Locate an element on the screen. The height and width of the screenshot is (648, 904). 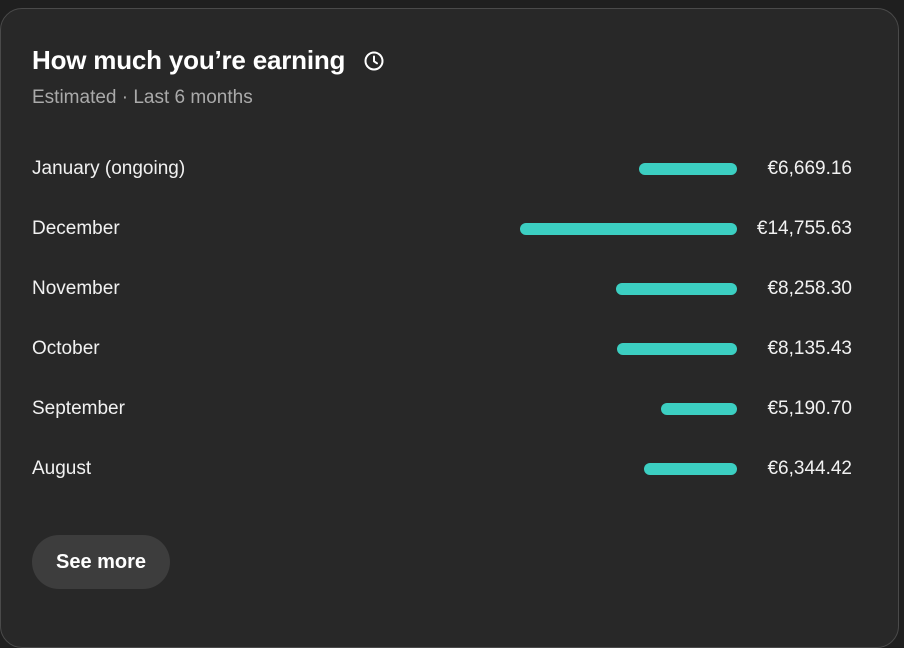
earnings-amount: €6,669.16 is located at coordinates (809, 168).